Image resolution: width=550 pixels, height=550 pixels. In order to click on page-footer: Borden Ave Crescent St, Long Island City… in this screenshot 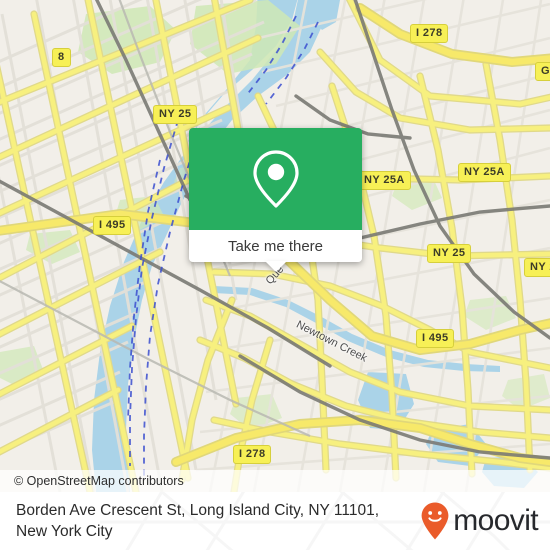, I will do `click(275, 521)`.